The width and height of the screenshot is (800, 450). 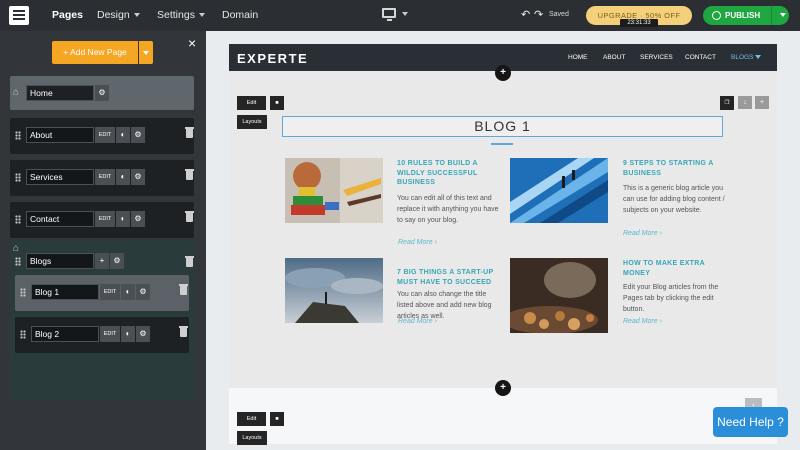 I want to click on site-logo: EXPERTE, so click(x=273, y=58).